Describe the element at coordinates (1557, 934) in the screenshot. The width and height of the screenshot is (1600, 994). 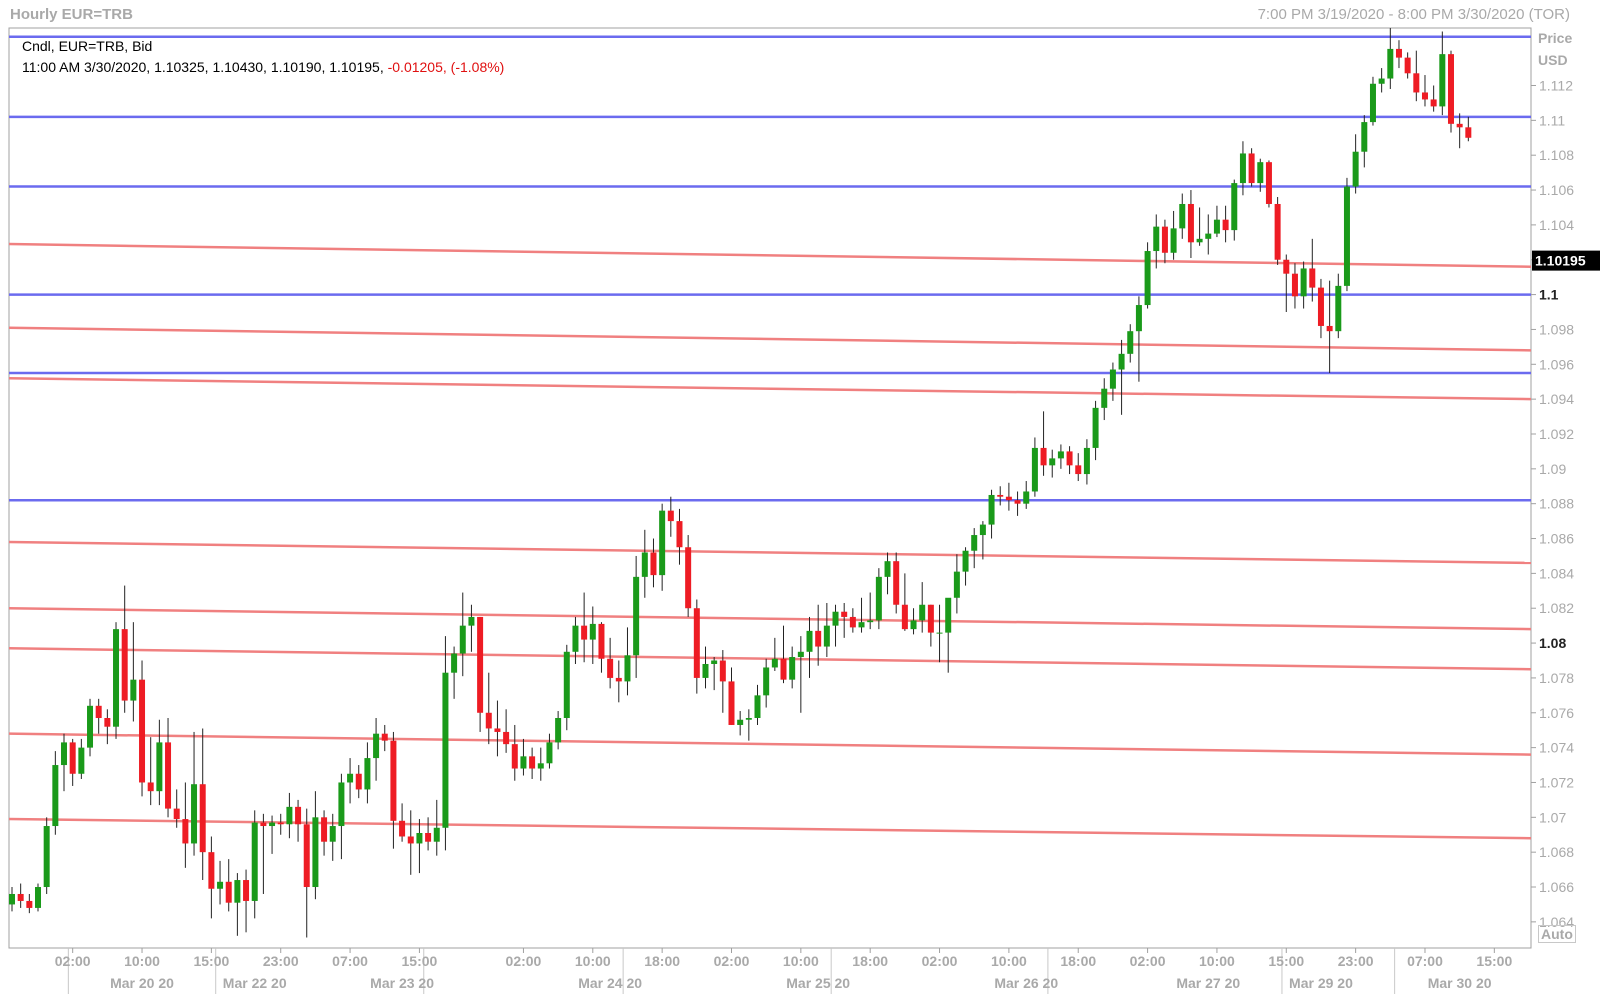
I see `auto-scale-button: Auto` at that location.